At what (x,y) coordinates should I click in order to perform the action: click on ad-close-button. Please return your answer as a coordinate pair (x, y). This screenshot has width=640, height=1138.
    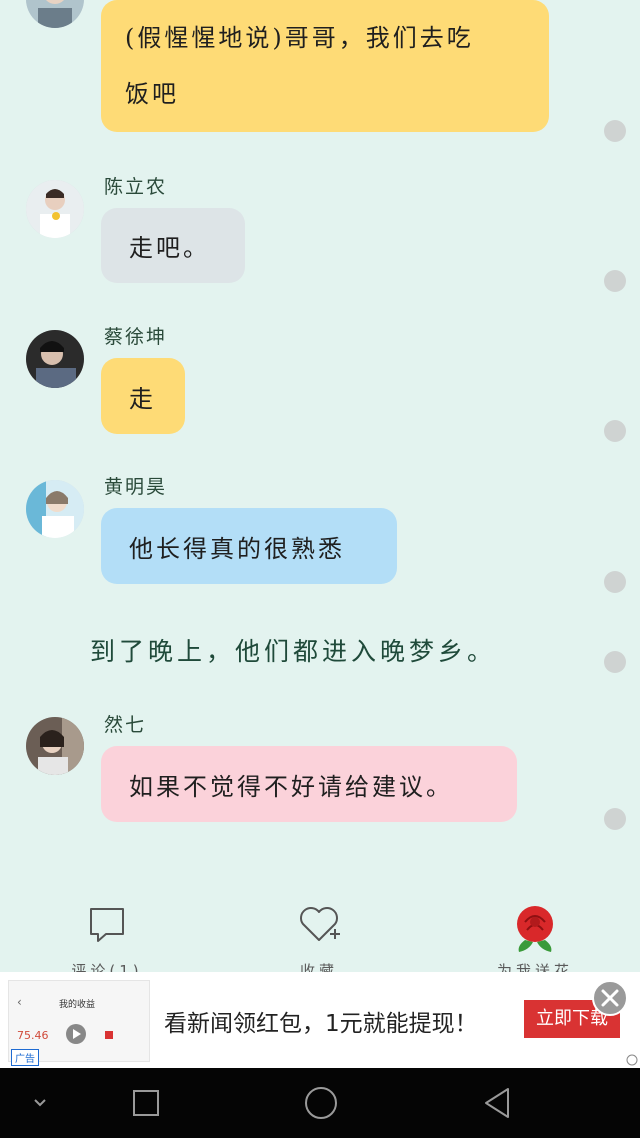
    Looking at the image, I should click on (610, 998).